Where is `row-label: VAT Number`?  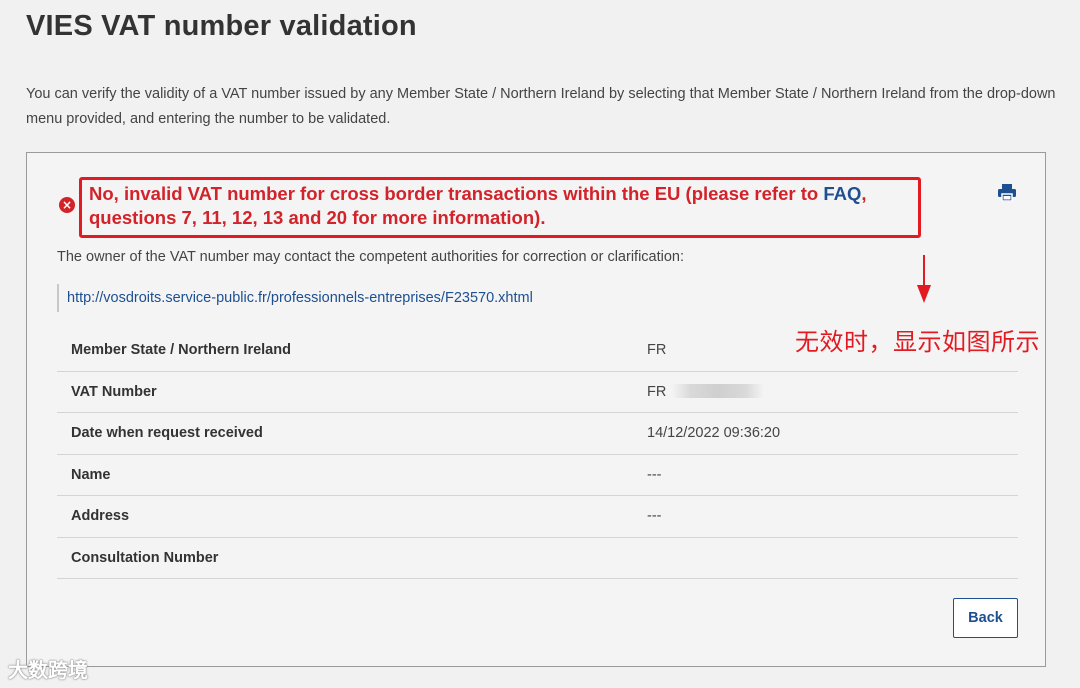 row-label: VAT Number is located at coordinates (114, 391).